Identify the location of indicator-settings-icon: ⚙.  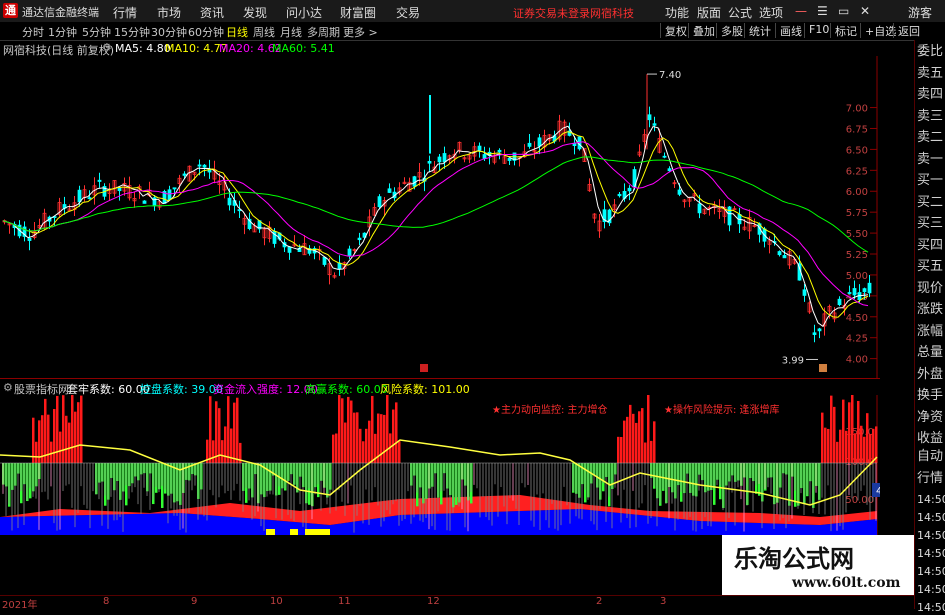
(8, 387).